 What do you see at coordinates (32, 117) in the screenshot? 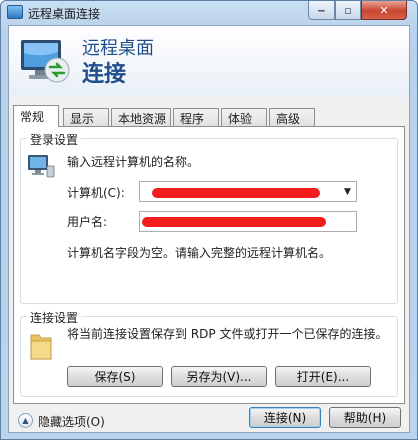
I see `tab-label: 常规` at bounding box center [32, 117].